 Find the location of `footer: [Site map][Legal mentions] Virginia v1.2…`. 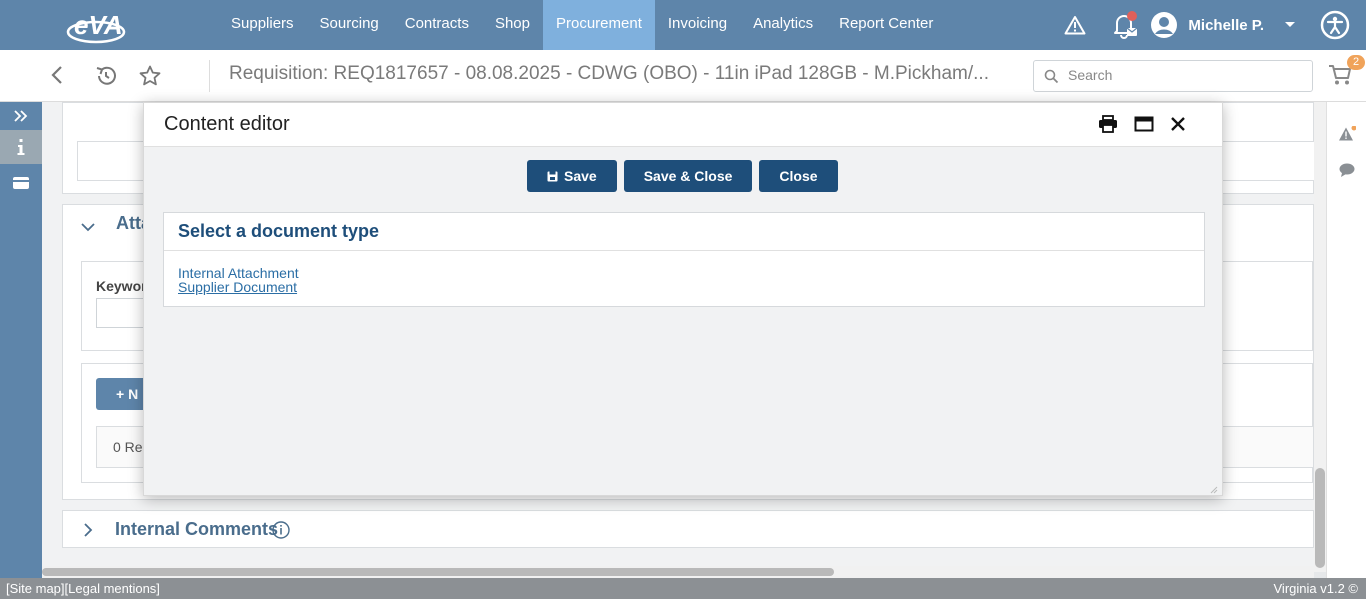

footer: [Site map][Legal mentions] Virginia v1.2… is located at coordinates (683, 588).